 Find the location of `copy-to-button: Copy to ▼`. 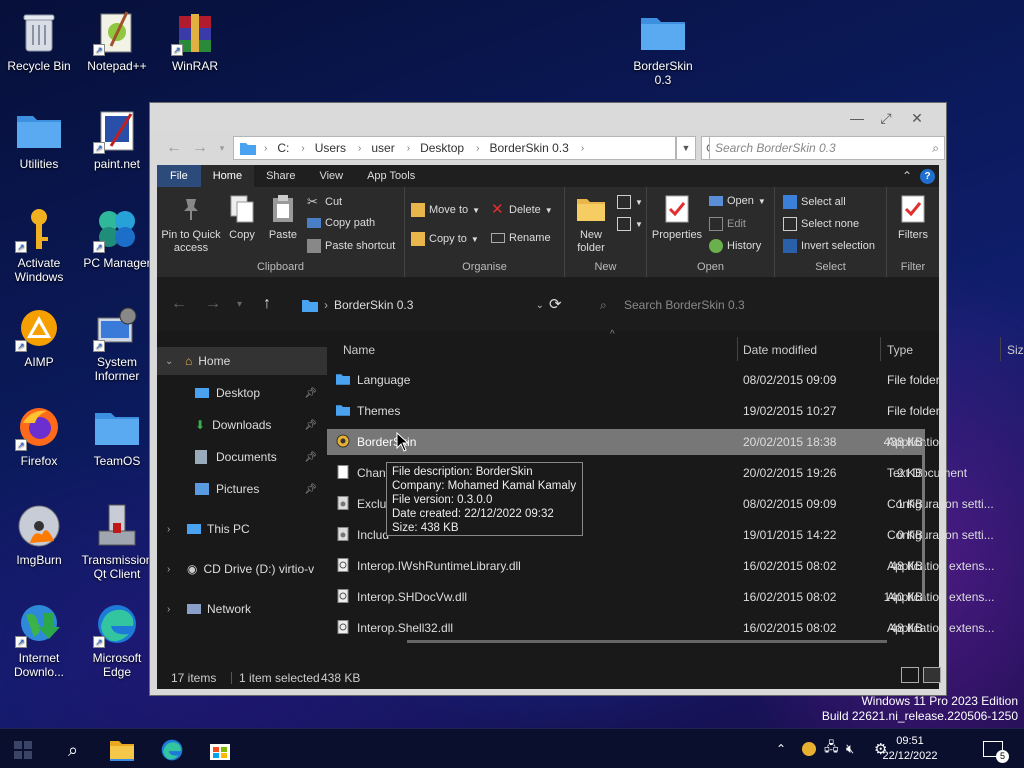

copy-to-button: Copy to ▼ is located at coordinates (445, 239).